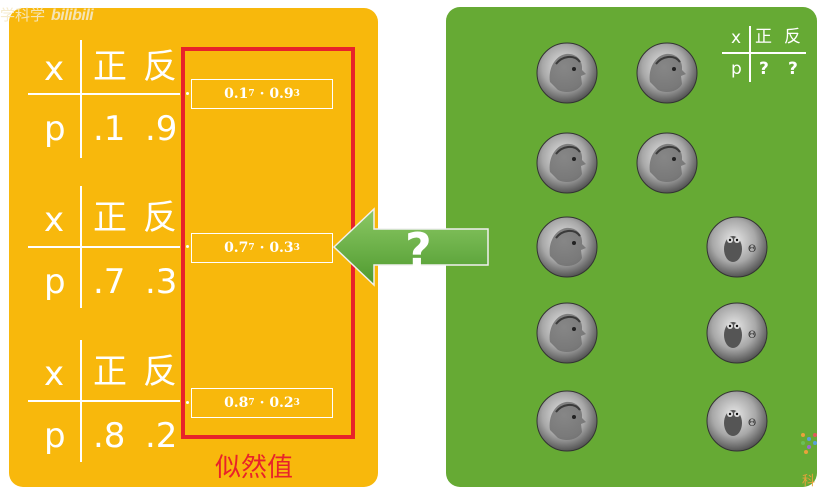  What do you see at coordinates (809, 443) in the screenshot?
I see `channel-logo-icon` at bounding box center [809, 443].